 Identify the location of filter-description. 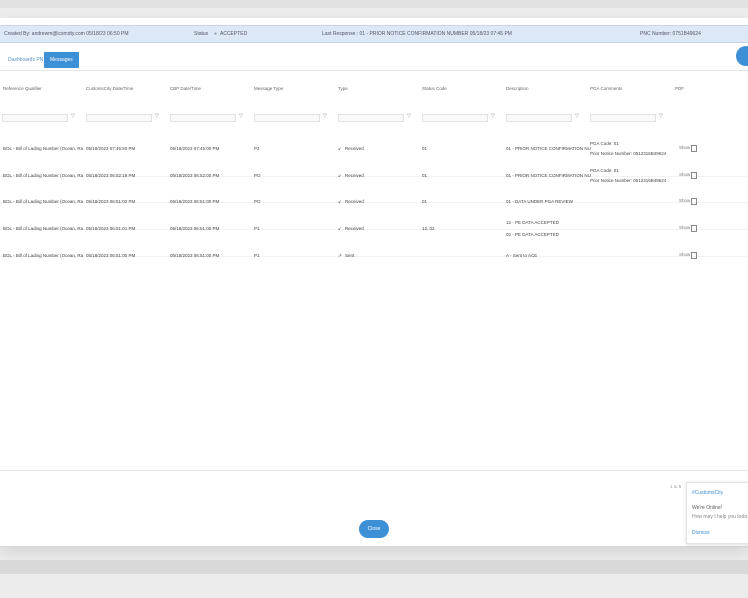
(539, 118).